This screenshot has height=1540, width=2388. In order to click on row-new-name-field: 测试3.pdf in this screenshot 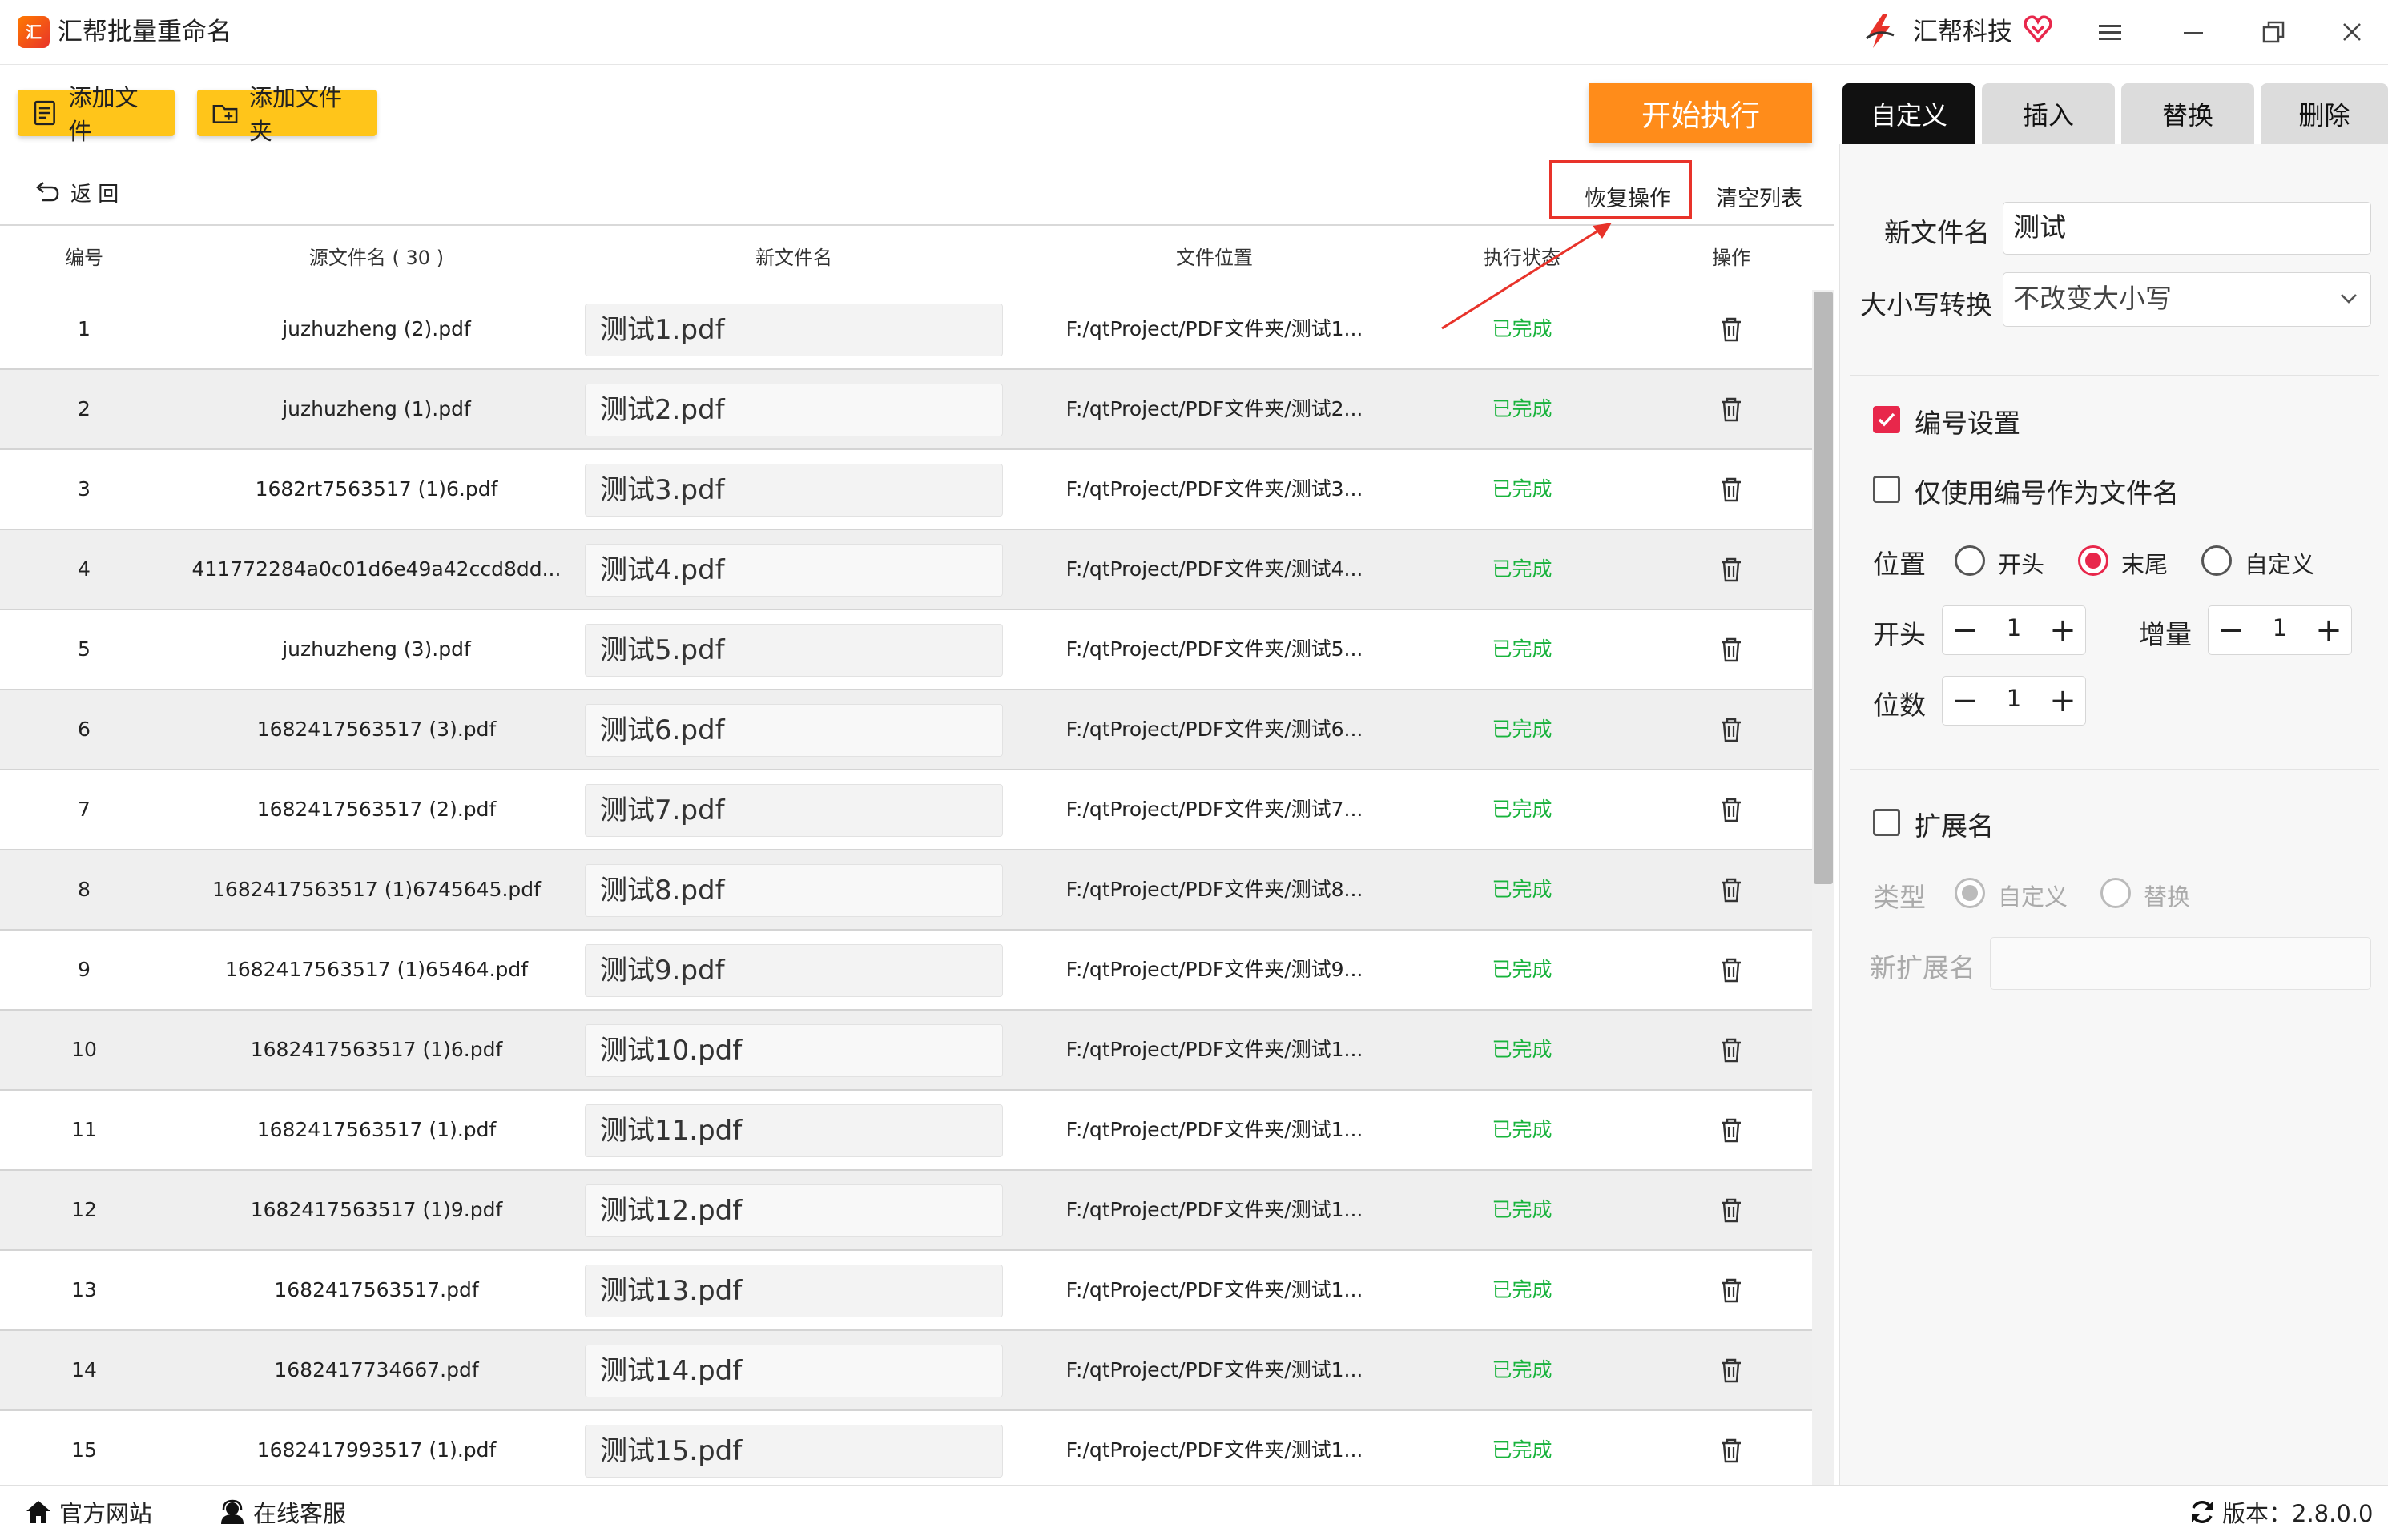, I will do `click(794, 490)`.